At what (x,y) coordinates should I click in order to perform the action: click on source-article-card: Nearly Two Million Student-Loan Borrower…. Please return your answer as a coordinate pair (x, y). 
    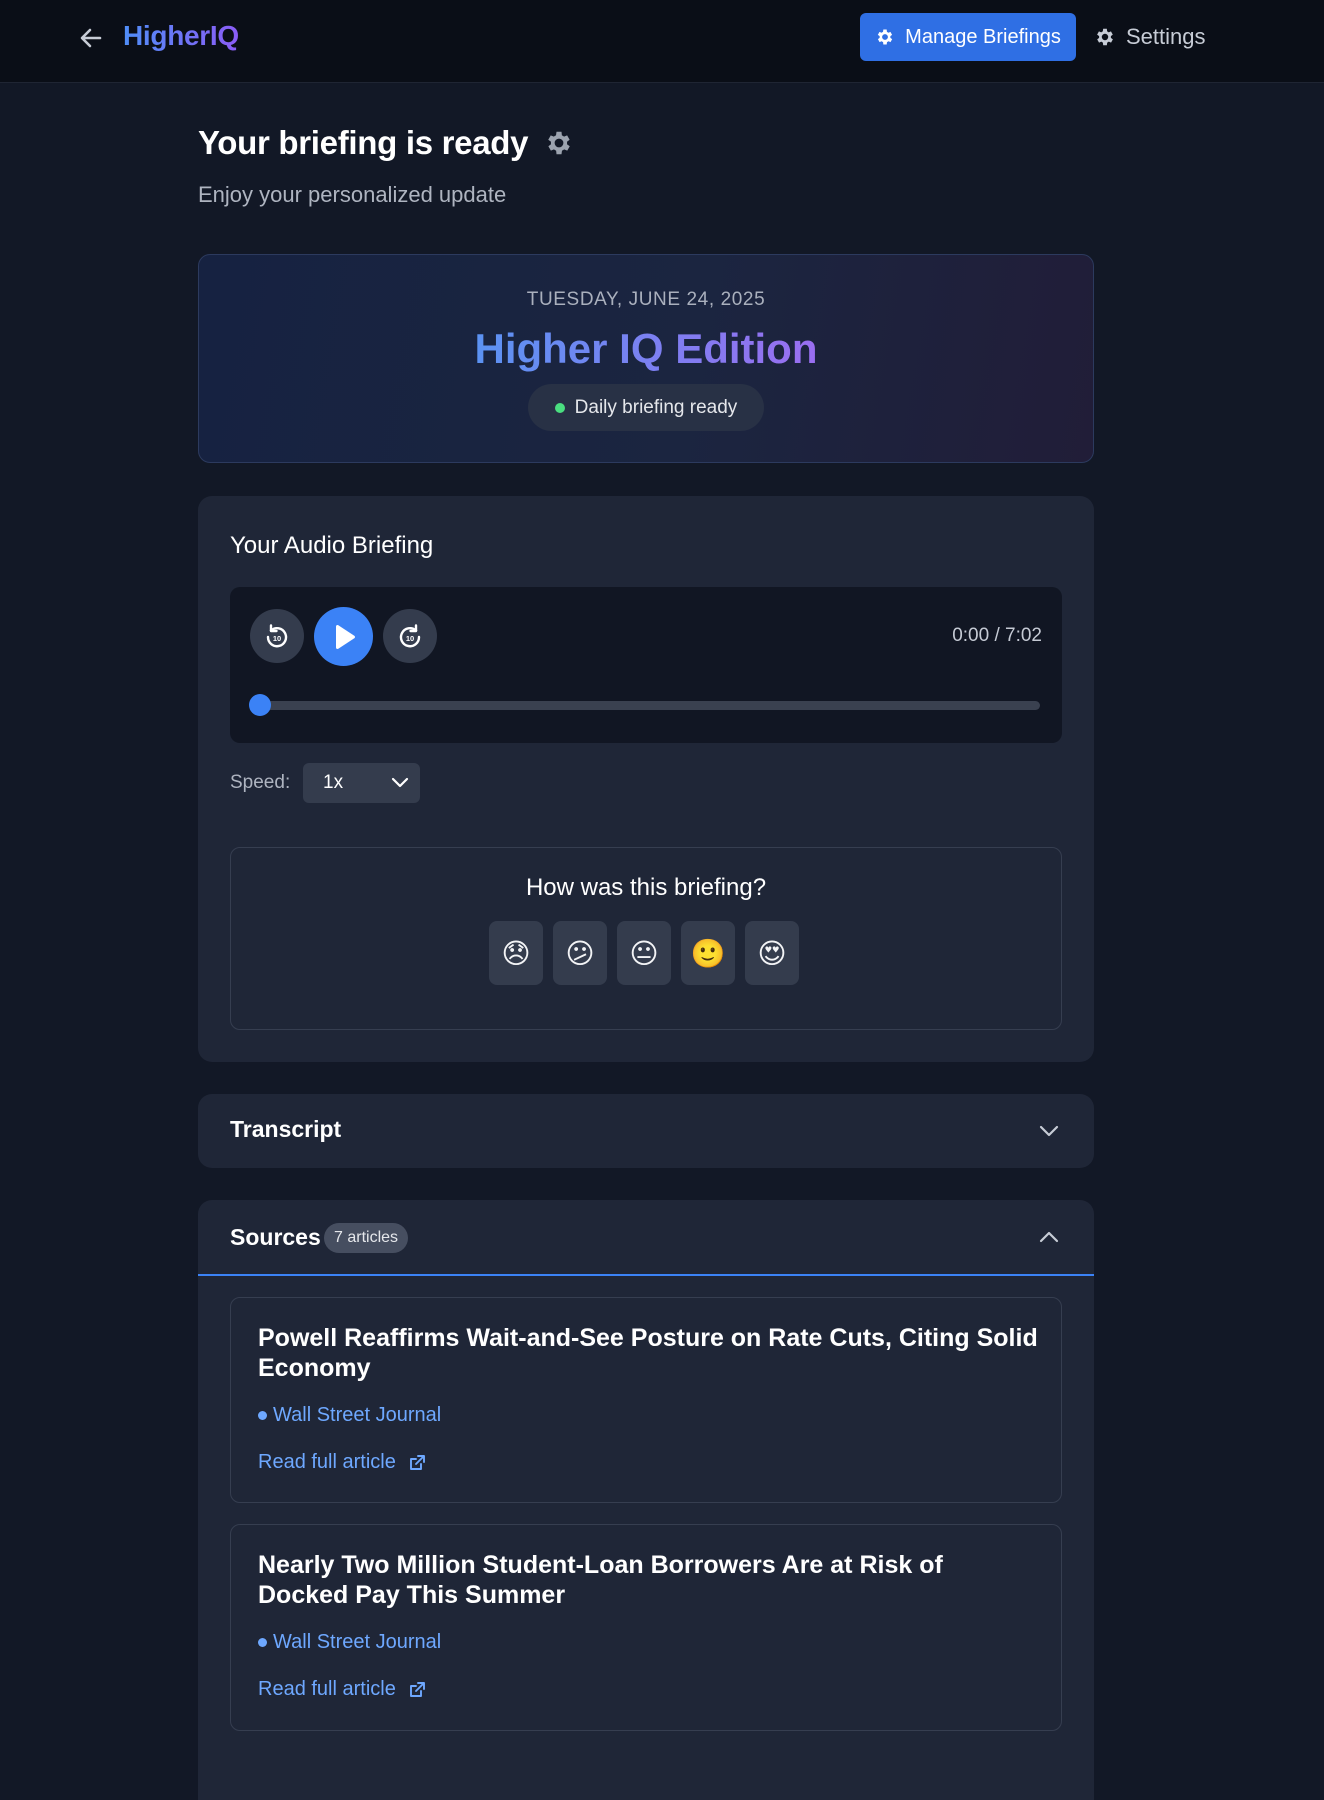
    Looking at the image, I should click on (646, 1627).